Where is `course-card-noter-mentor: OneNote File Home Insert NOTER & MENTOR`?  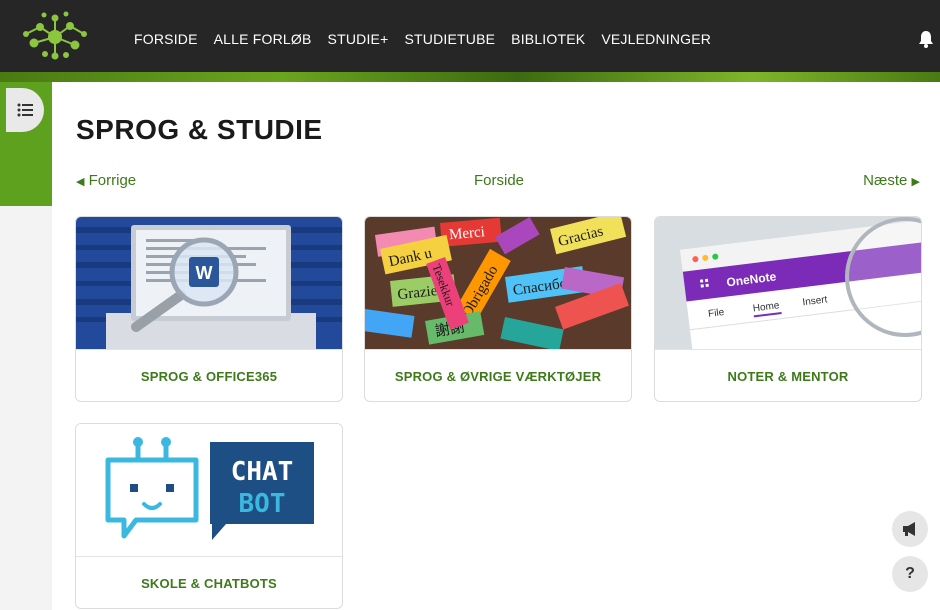 course-card-noter-mentor: OneNote File Home Insert NOTER & MENTOR is located at coordinates (788, 309).